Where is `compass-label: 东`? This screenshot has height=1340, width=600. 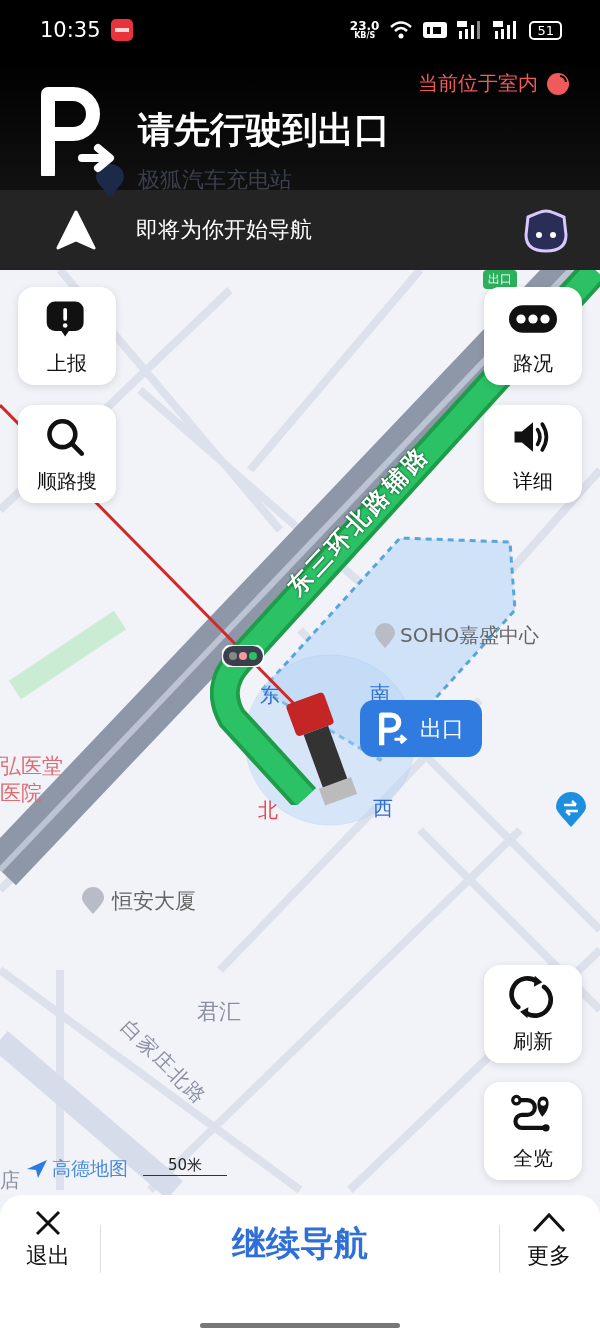 compass-label: 东 is located at coordinates (270, 695).